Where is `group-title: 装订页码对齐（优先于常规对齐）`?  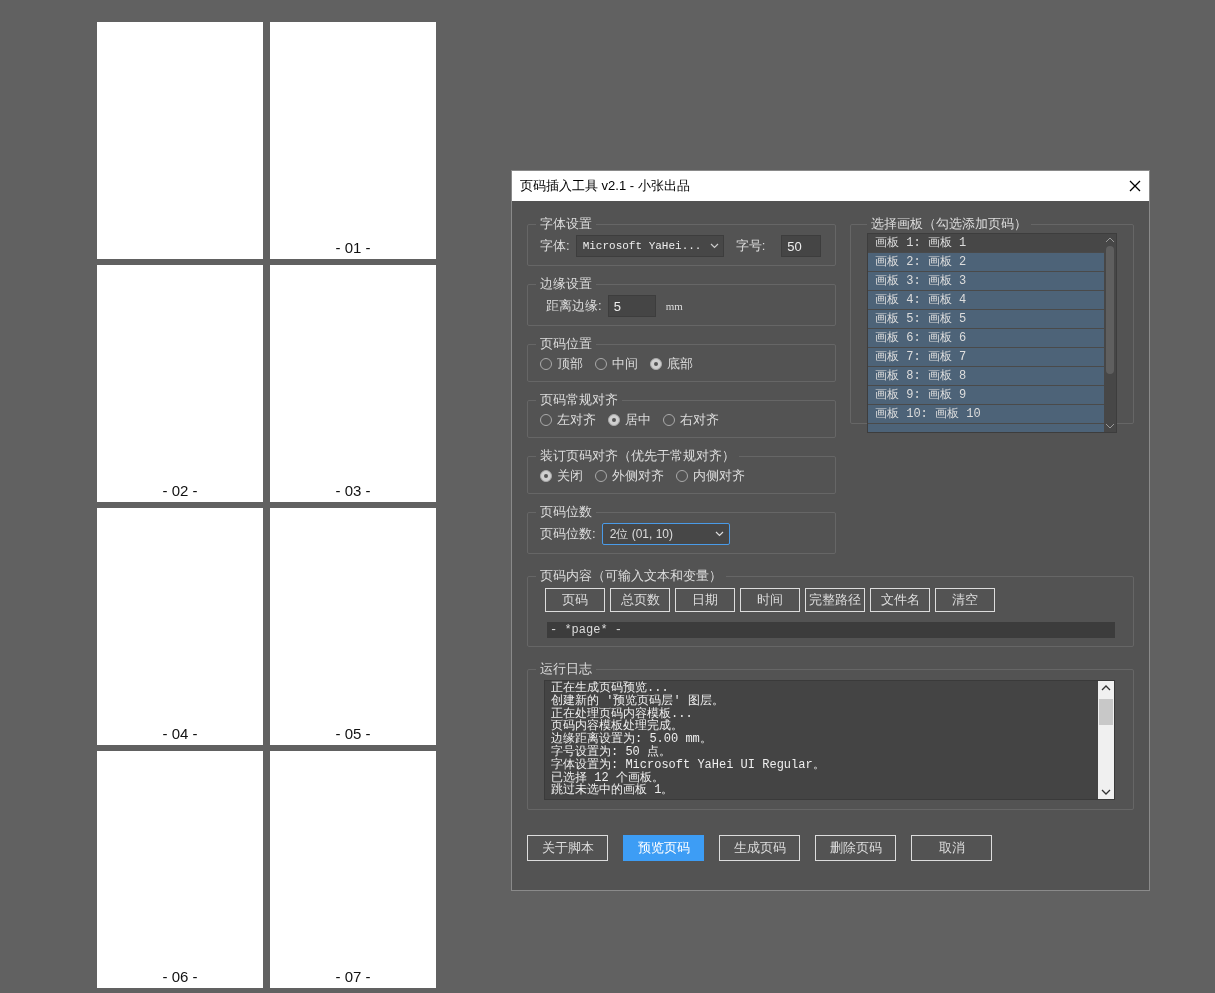 group-title: 装订页码对齐（优先于常规对齐） is located at coordinates (637, 456).